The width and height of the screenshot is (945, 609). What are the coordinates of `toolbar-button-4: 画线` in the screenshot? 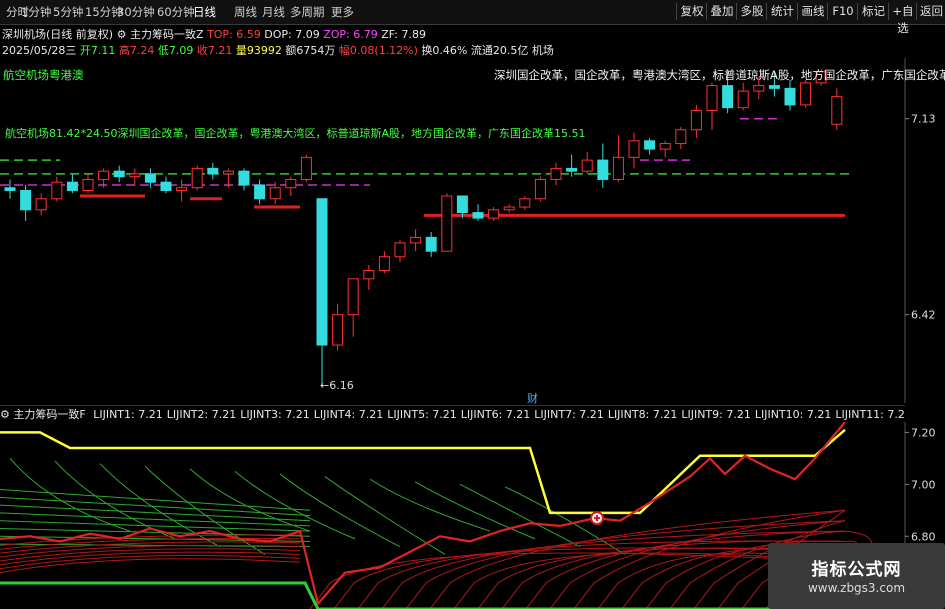 It's located at (812, 11).